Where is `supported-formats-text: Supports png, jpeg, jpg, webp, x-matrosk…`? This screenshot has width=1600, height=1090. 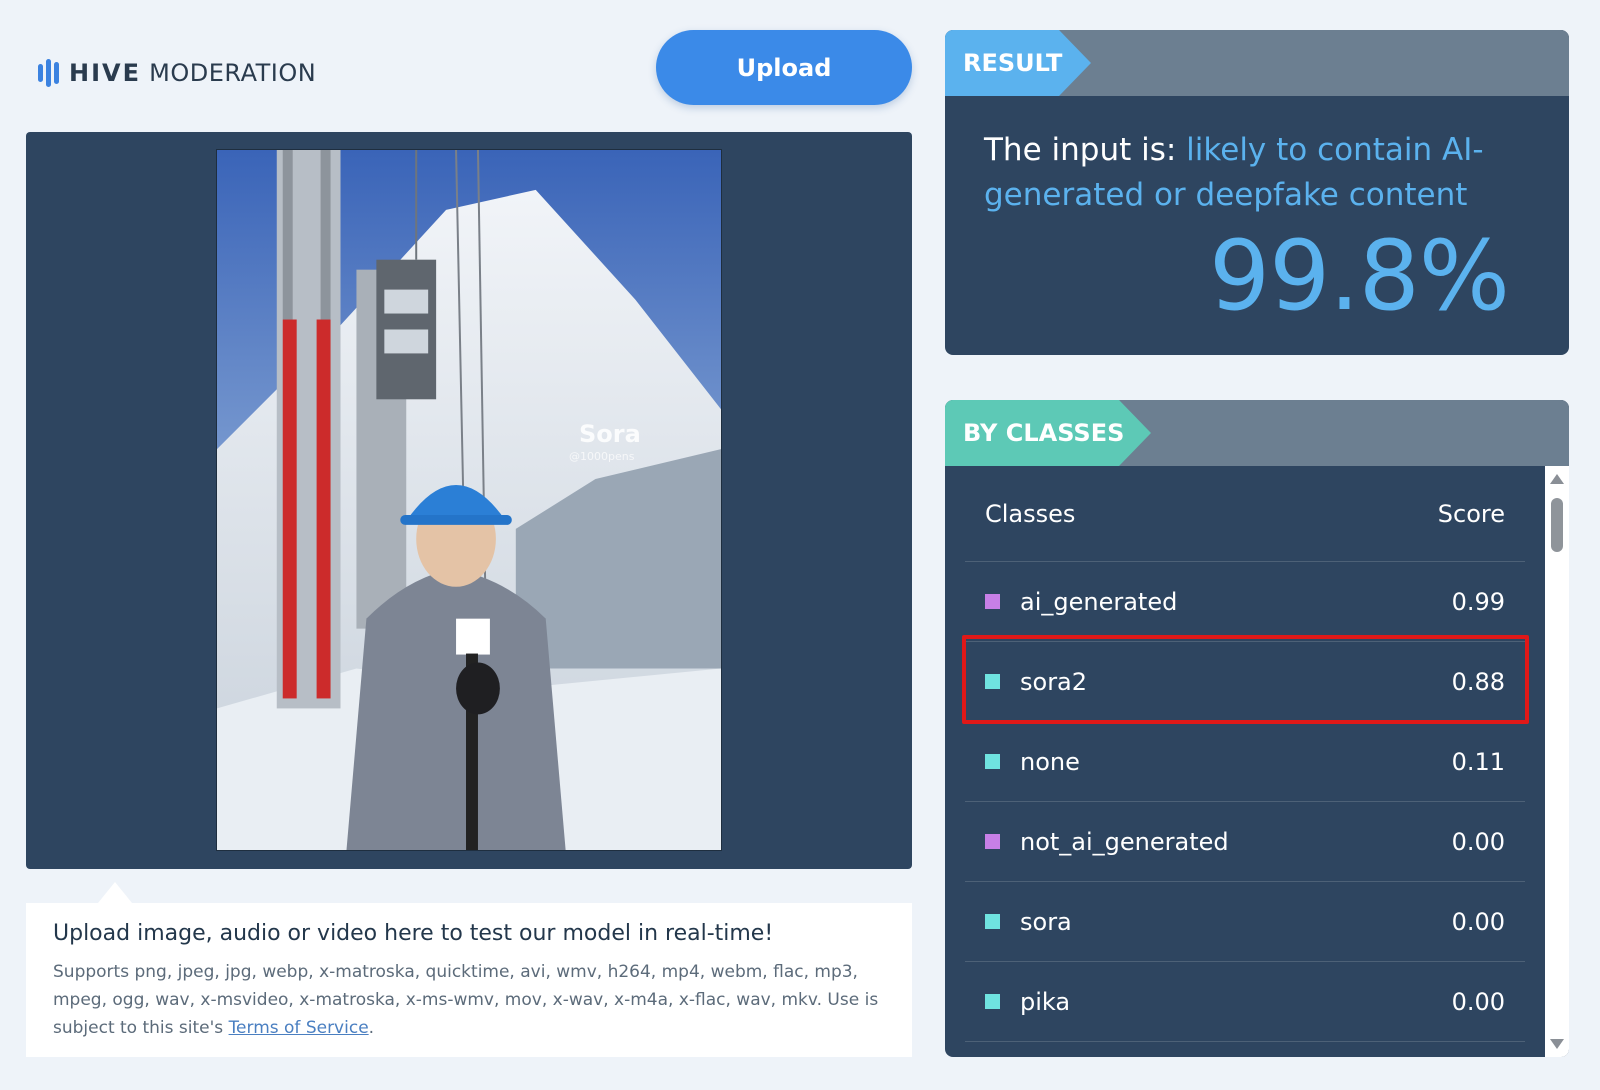 supported-formats-text: Supports png, jpeg, jpg, webp, x-matrosk… is located at coordinates (466, 1000).